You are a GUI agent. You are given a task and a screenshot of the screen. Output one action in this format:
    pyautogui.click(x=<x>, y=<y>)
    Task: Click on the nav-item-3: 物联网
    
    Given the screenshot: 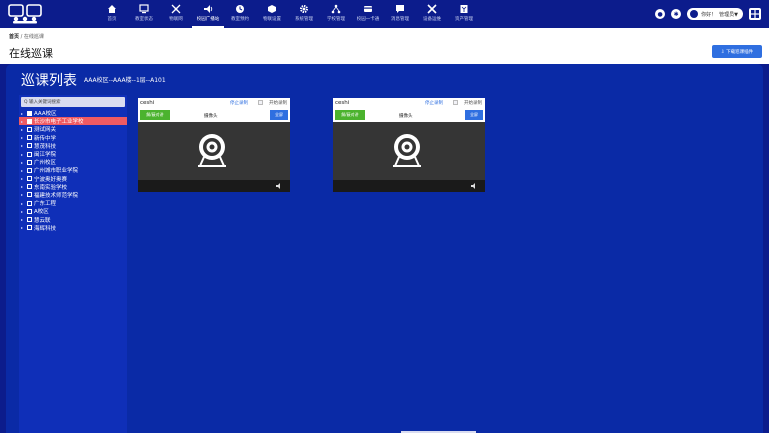 What is the action you would take?
    pyautogui.click(x=176, y=14)
    